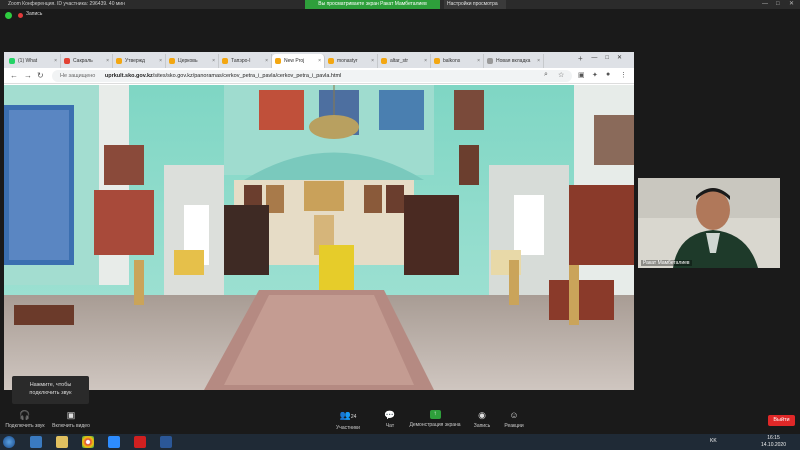 The width and height of the screenshot is (800, 450). I want to click on browser-tab: Церковь ×, so click(192, 61).